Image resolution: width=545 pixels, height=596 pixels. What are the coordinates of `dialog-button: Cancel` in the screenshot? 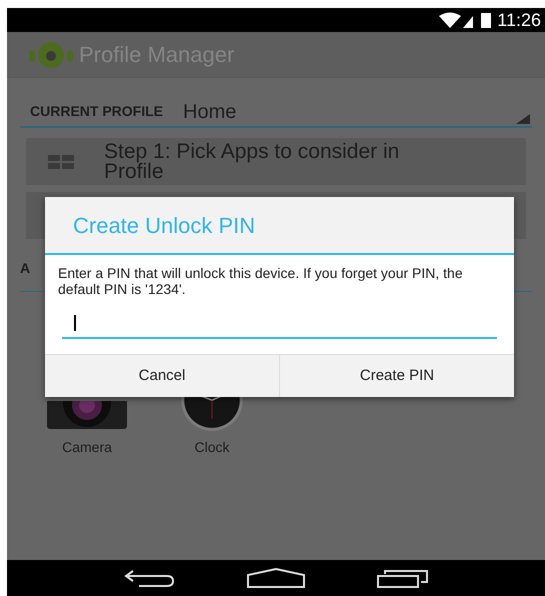 It's located at (162, 376).